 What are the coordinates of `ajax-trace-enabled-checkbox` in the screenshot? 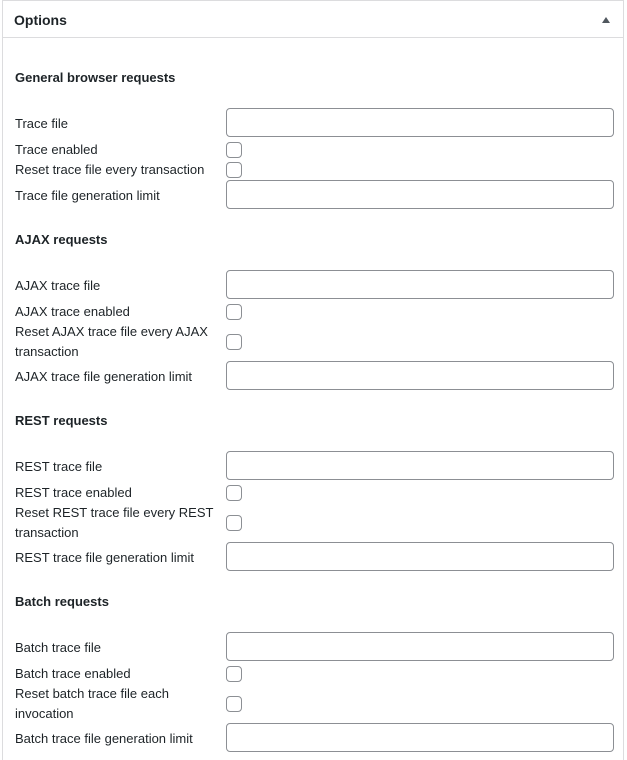 It's located at (234, 312).